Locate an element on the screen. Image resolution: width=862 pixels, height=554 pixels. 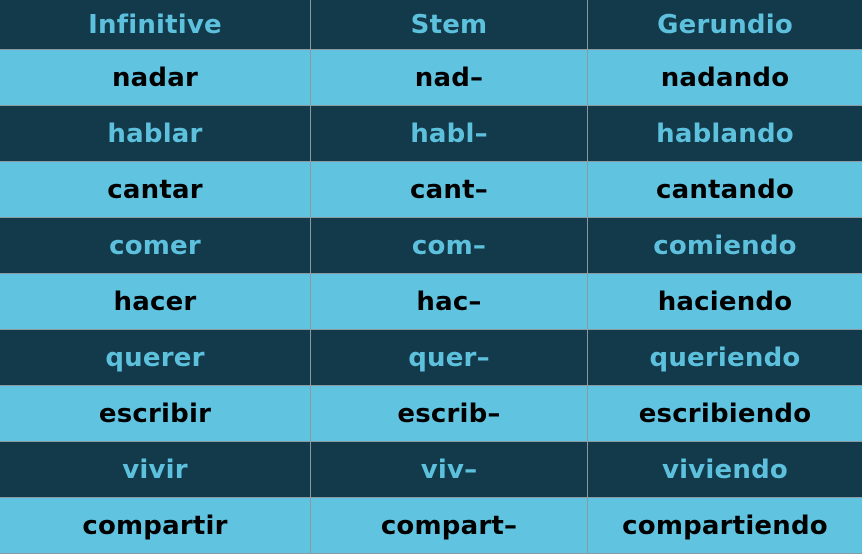
gerundio-cell: comiendo is located at coordinates (725, 246).